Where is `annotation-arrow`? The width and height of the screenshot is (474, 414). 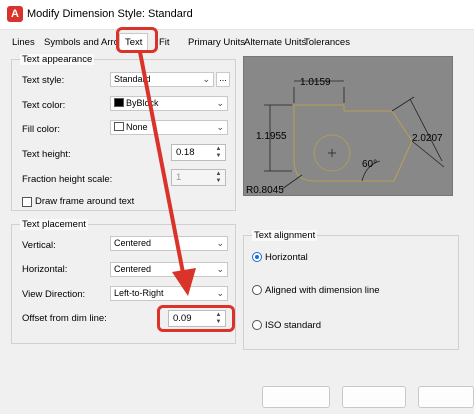 annotation-arrow is located at coordinates (167, 173).